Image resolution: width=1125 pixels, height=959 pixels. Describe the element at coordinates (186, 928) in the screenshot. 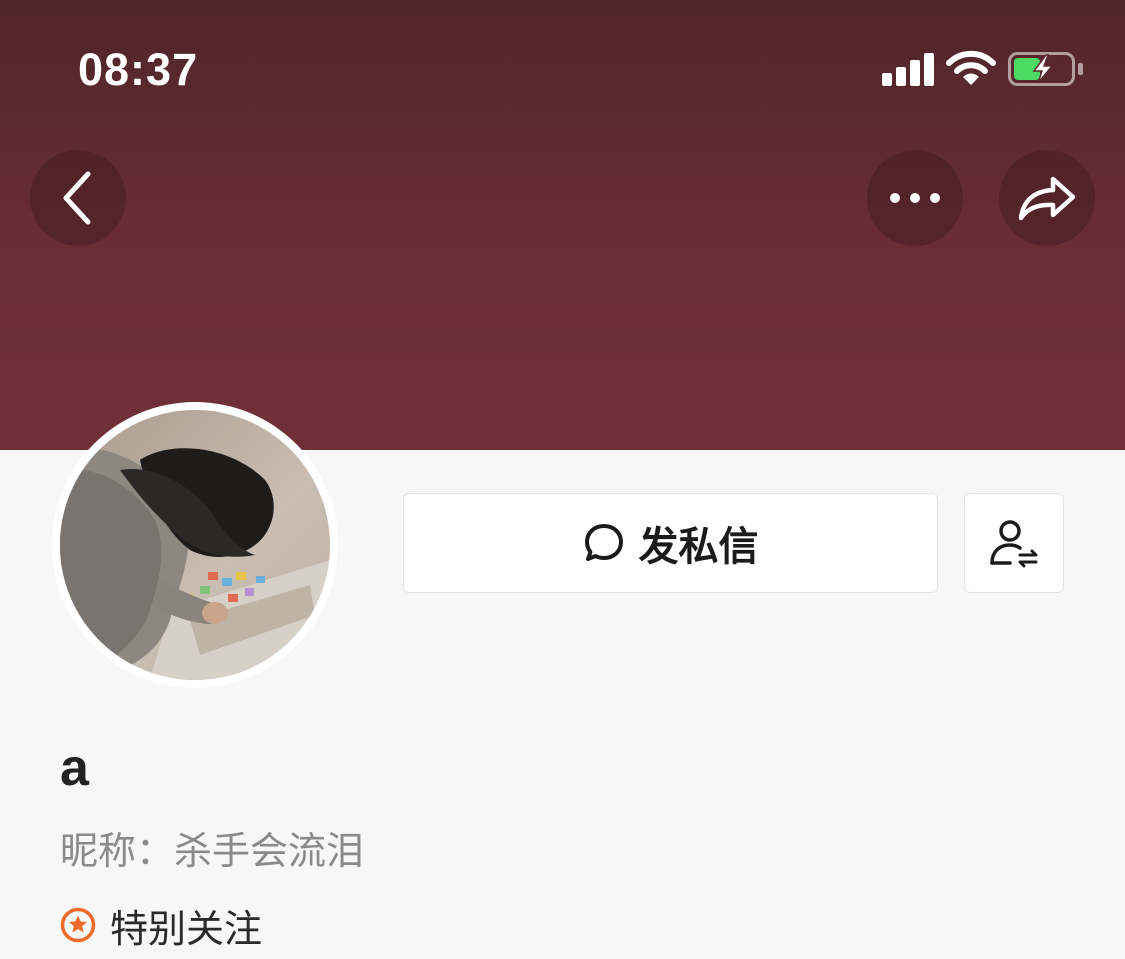

I see `special-follow-label: 特别关注` at that location.